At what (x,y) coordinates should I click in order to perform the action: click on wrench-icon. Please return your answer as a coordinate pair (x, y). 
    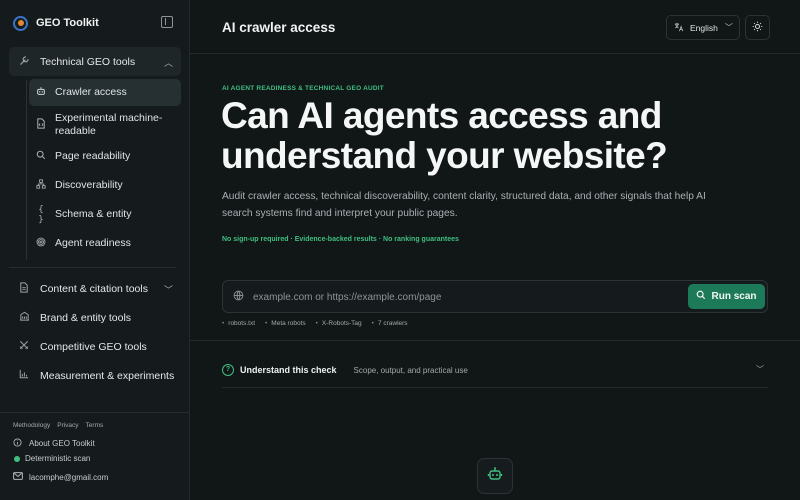
    Looking at the image, I should click on (24, 62).